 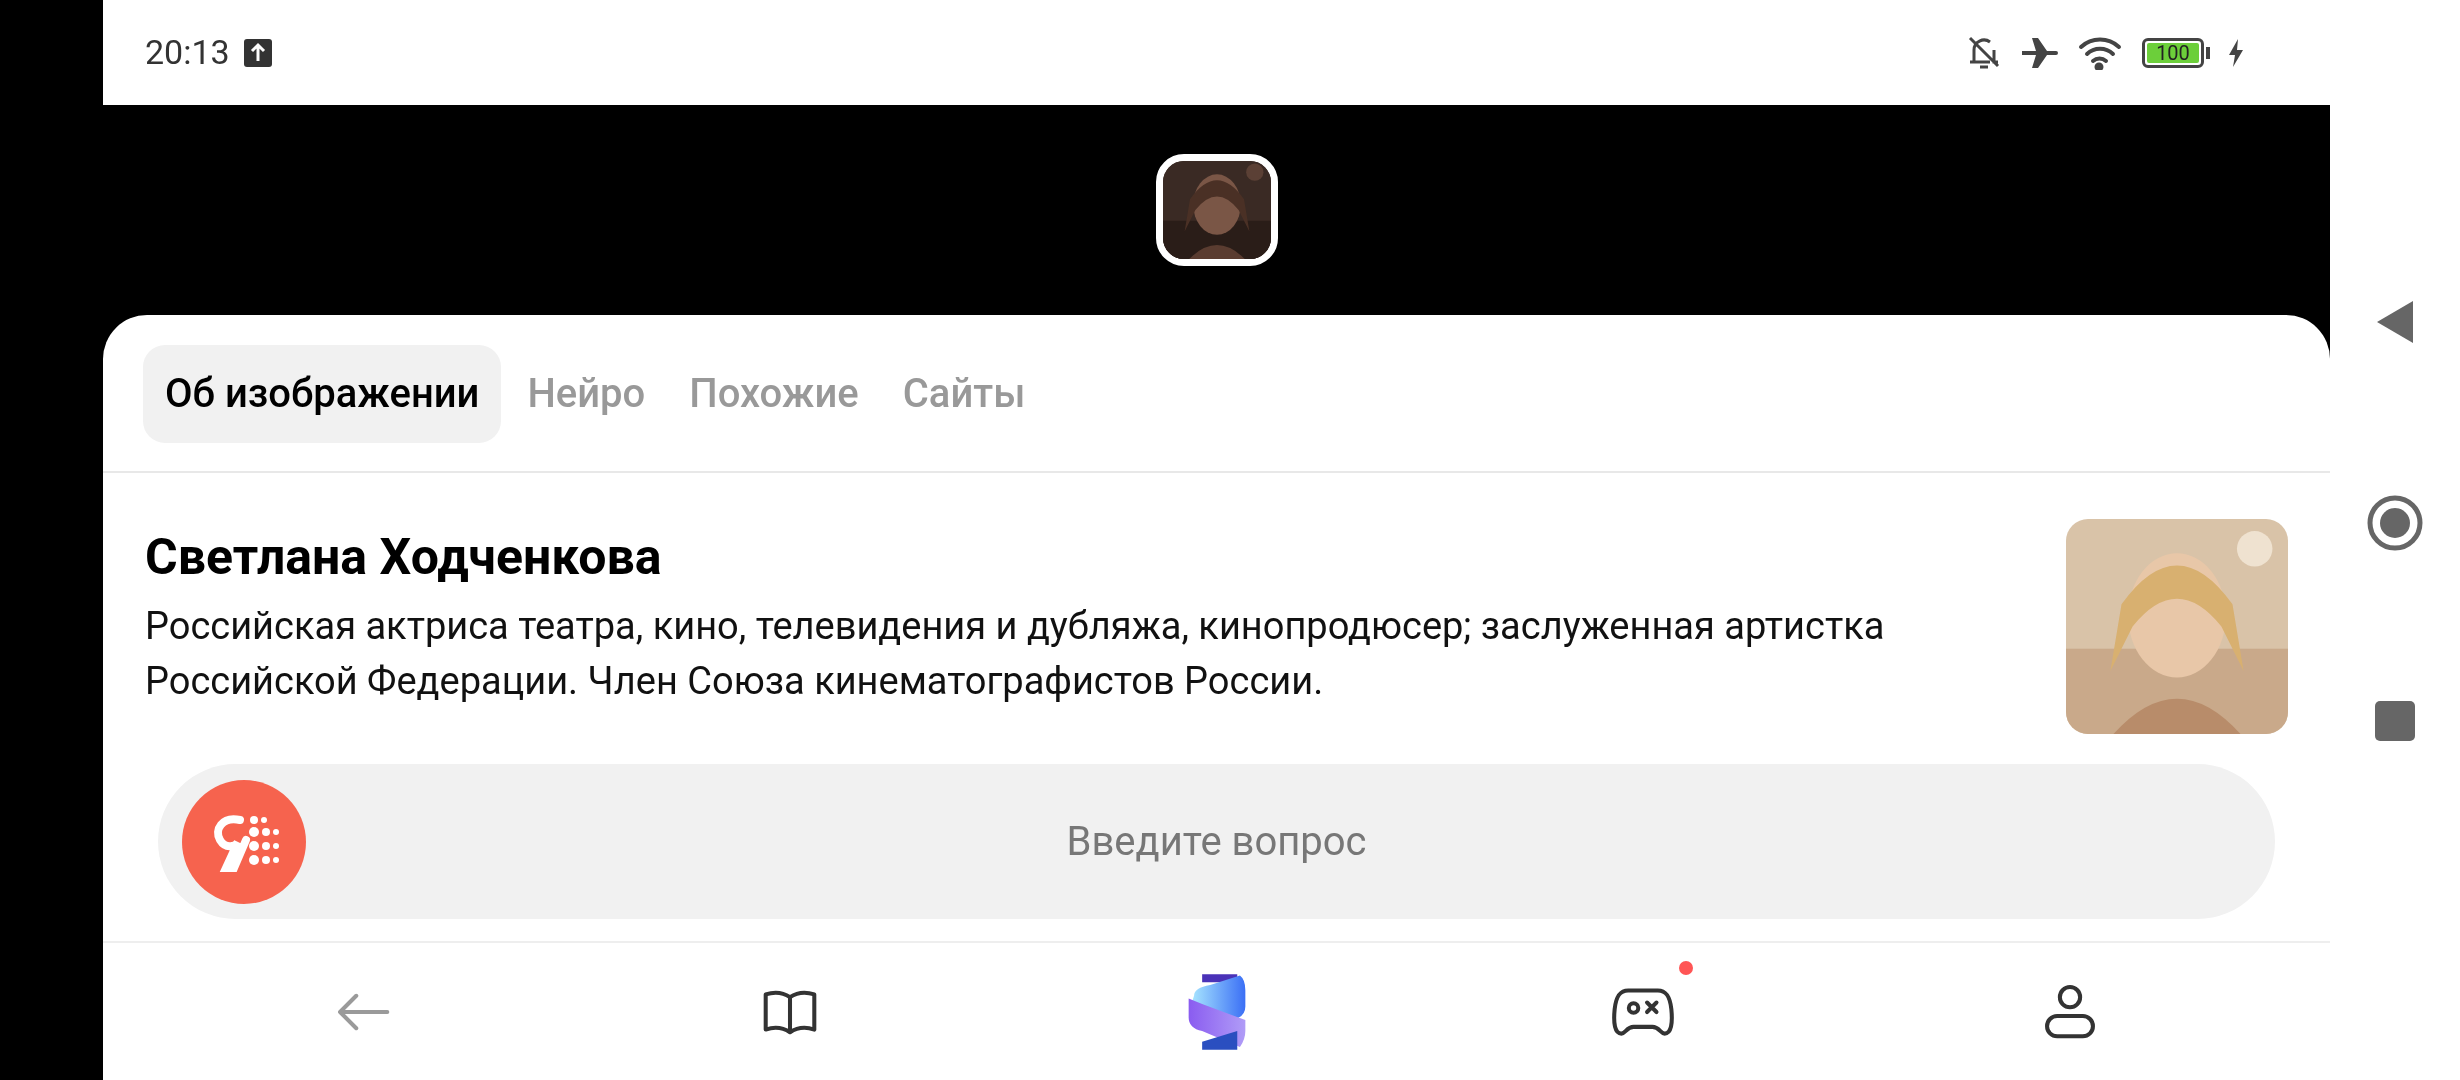 What do you see at coordinates (2173, 52) in the screenshot?
I see `battery-level: 100` at bounding box center [2173, 52].